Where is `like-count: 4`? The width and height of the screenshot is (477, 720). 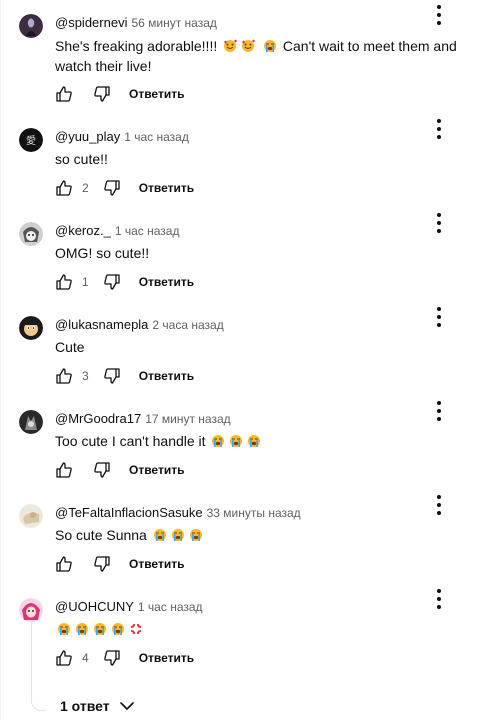 like-count: 4 is located at coordinates (85, 658).